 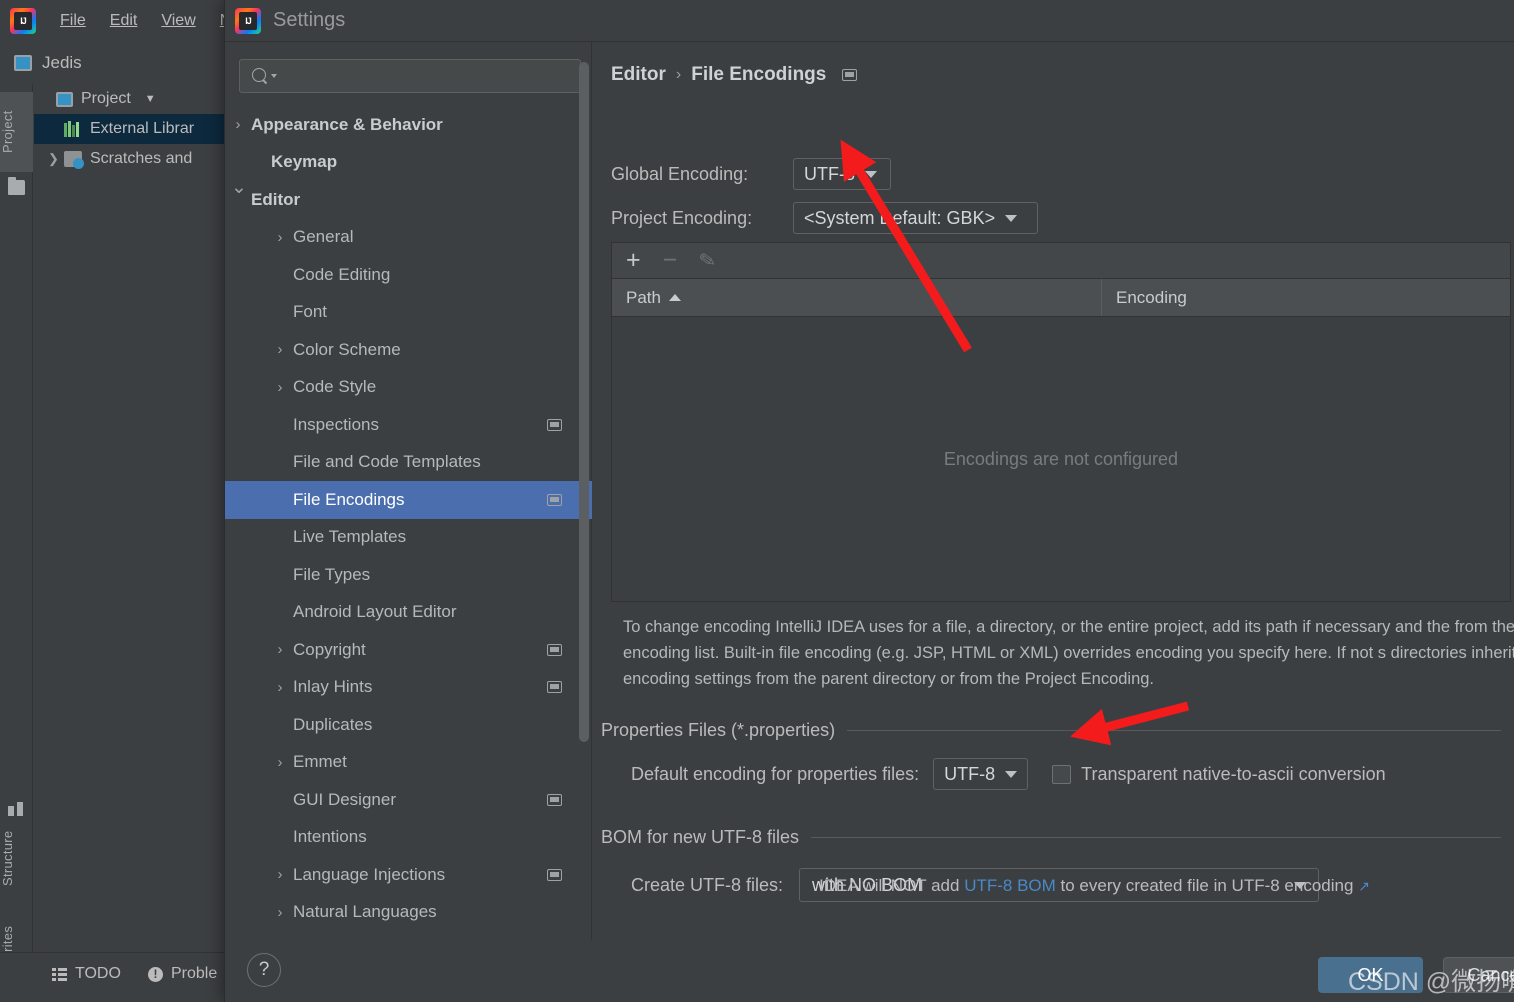 What do you see at coordinates (333, 687) in the screenshot?
I see `settings-tree-item-label: Inlay Hints` at bounding box center [333, 687].